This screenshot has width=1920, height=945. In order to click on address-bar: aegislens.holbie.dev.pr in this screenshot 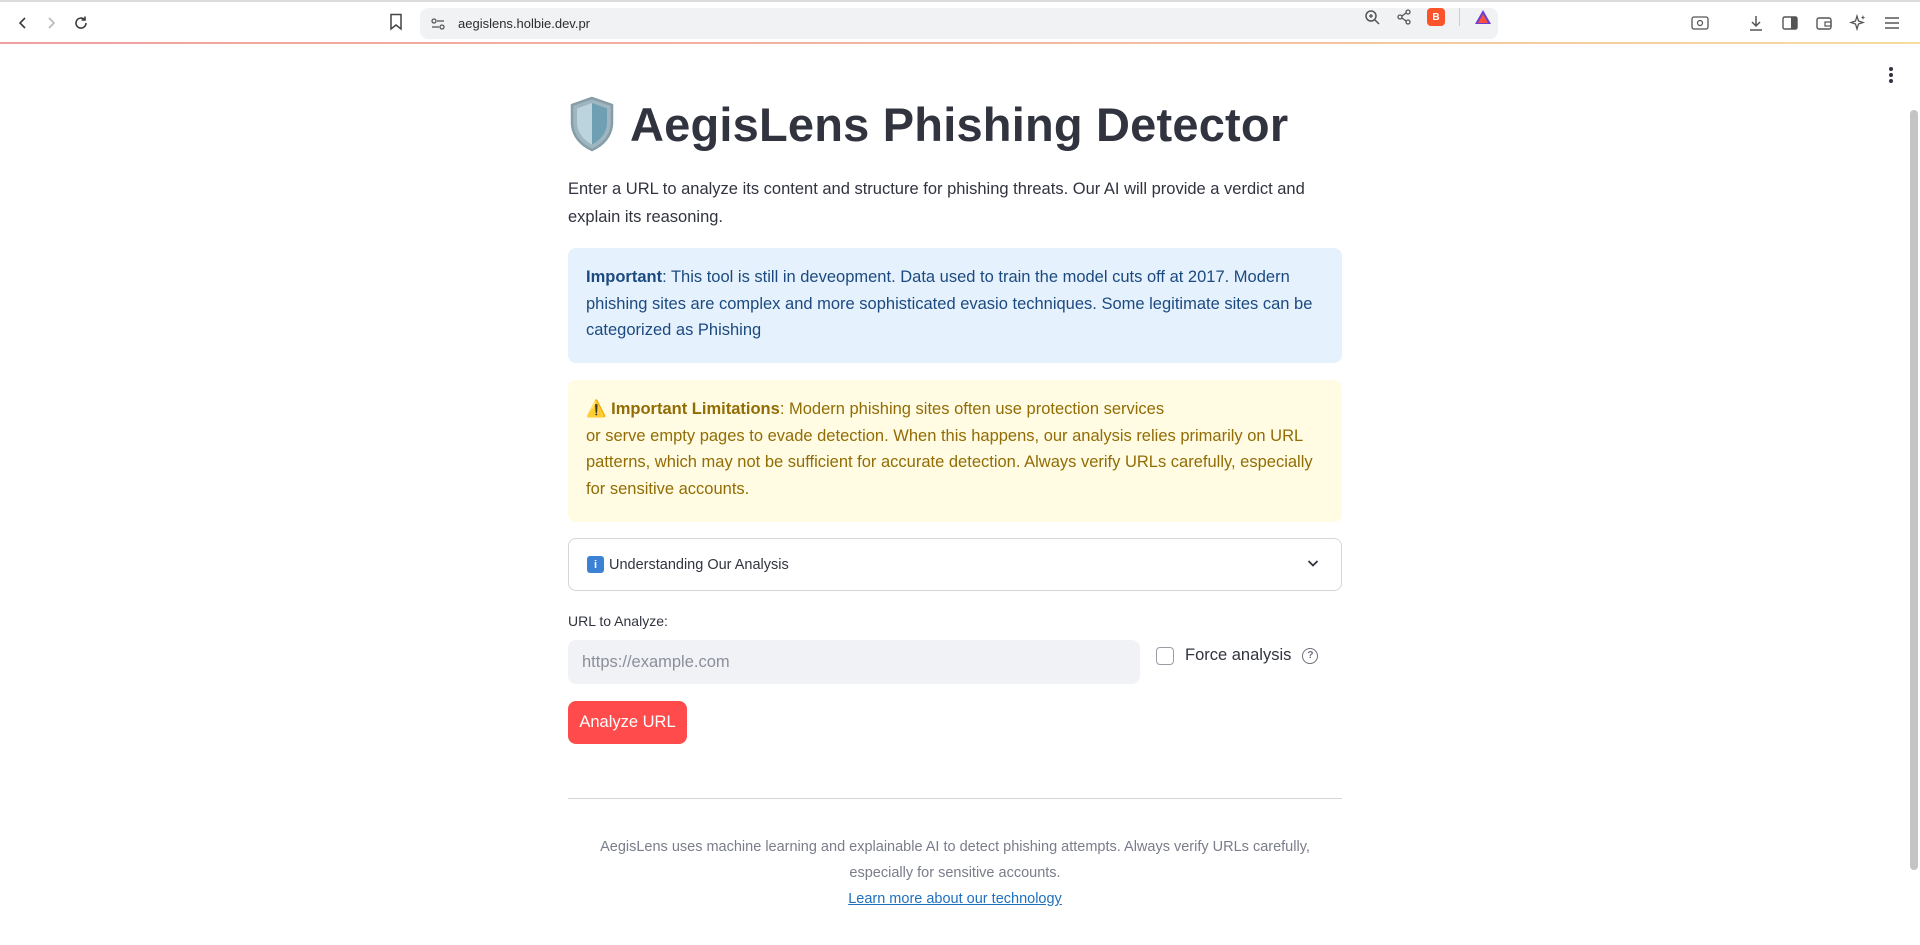, I will do `click(959, 23)`.